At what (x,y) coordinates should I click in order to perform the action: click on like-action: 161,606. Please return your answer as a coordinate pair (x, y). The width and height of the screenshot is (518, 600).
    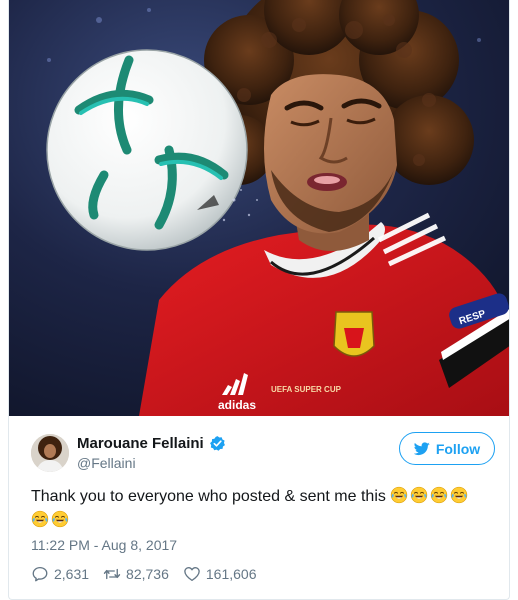
    Looking at the image, I should click on (220, 574).